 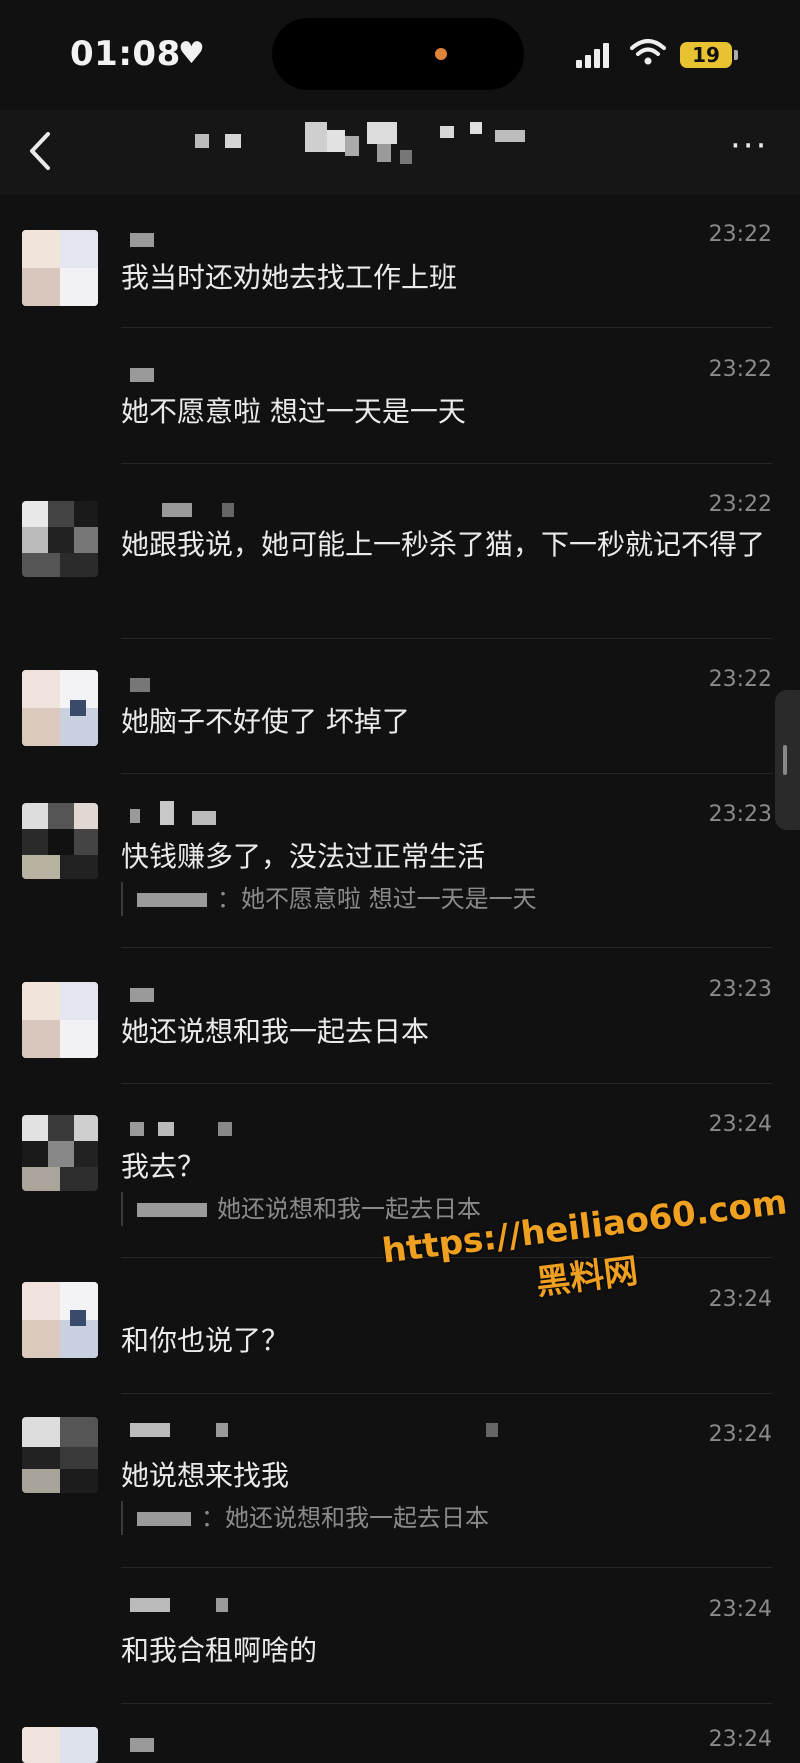 What do you see at coordinates (349, 1209) in the screenshot?
I see `quoted-text: 她还说想和我一起去日本` at bounding box center [349, 1209].